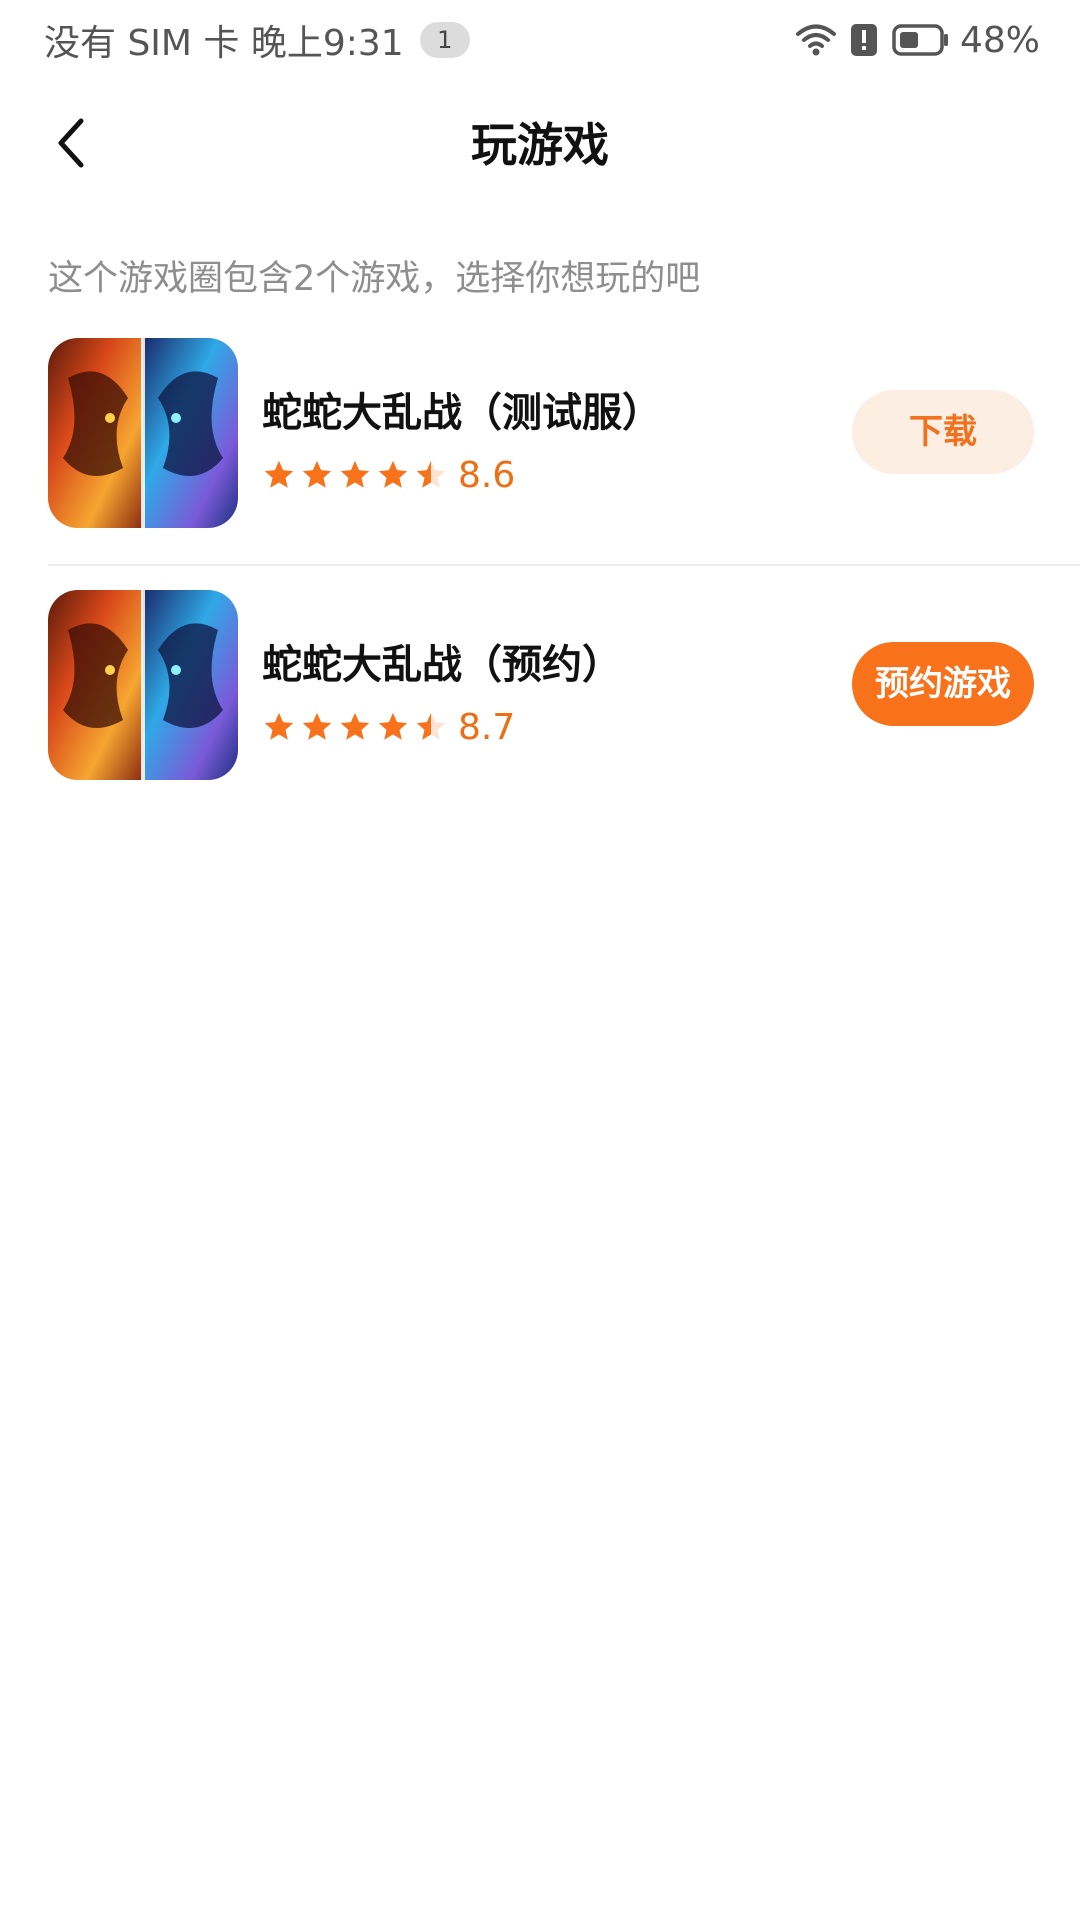 This screenshot has height=1920, width=1080. I want to click on game-name: 蛇蛇大乱战（测试服）, so click(462, 413).